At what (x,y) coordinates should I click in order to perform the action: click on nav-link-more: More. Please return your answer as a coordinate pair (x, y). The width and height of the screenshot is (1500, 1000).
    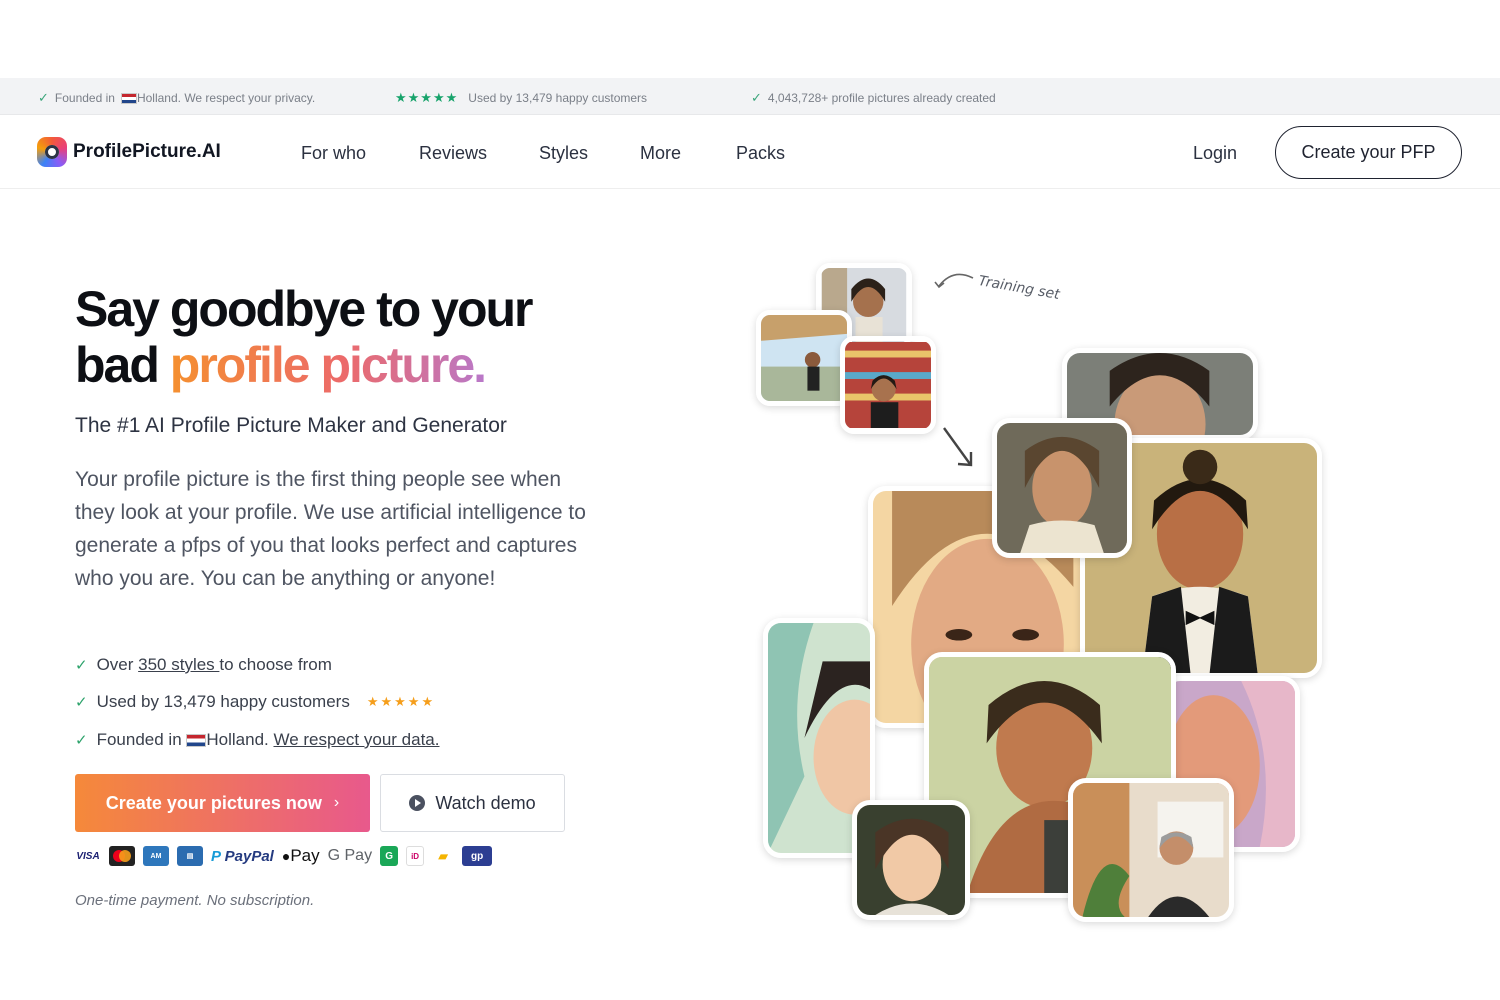
    Looking at the image, I should click on (660, 153).